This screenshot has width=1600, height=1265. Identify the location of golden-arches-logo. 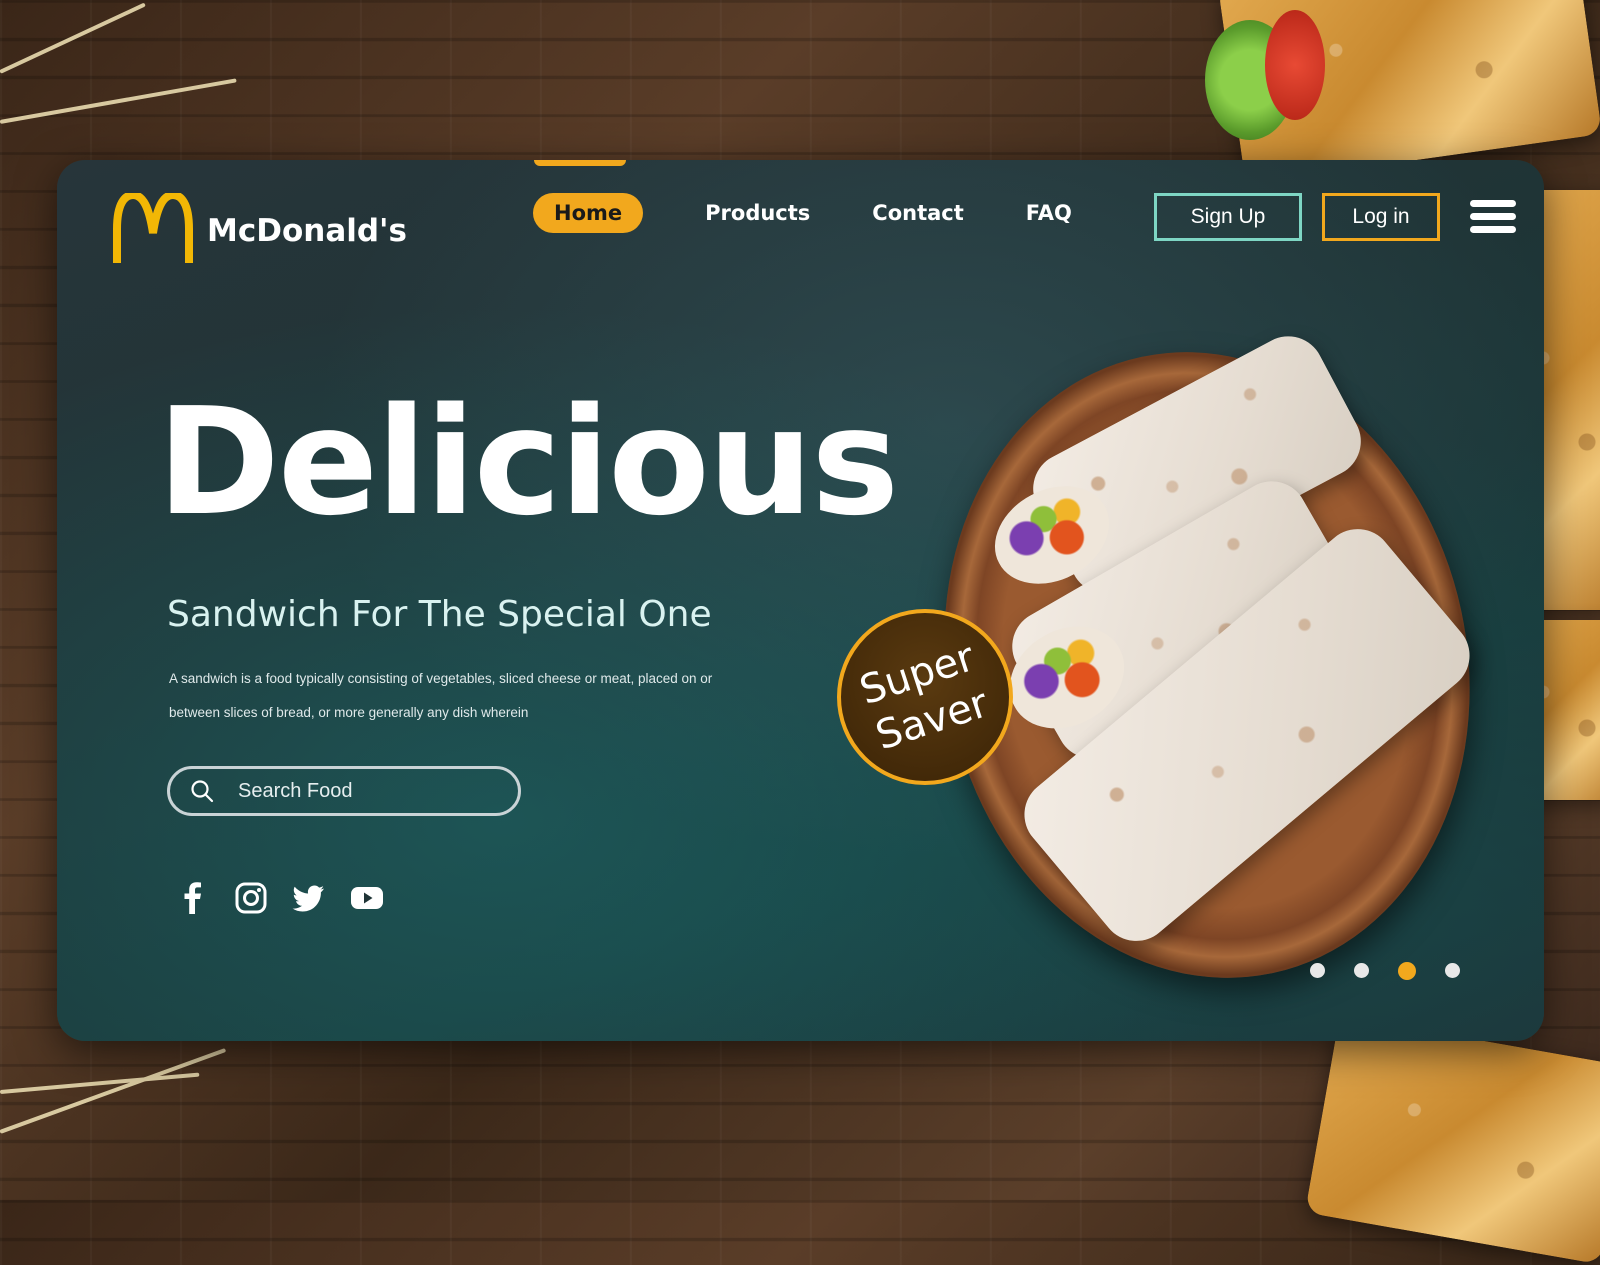
(153, 228).